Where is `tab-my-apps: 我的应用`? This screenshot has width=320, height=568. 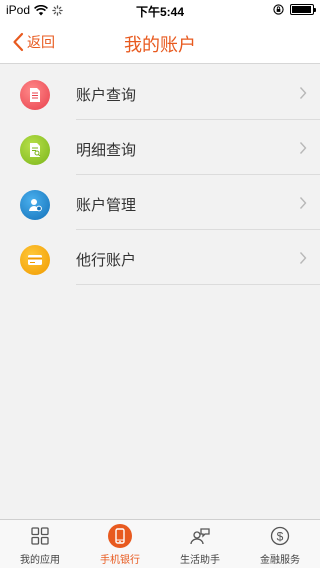
tab-my-apps: 我的应用 is located at coordinates (40, 544).